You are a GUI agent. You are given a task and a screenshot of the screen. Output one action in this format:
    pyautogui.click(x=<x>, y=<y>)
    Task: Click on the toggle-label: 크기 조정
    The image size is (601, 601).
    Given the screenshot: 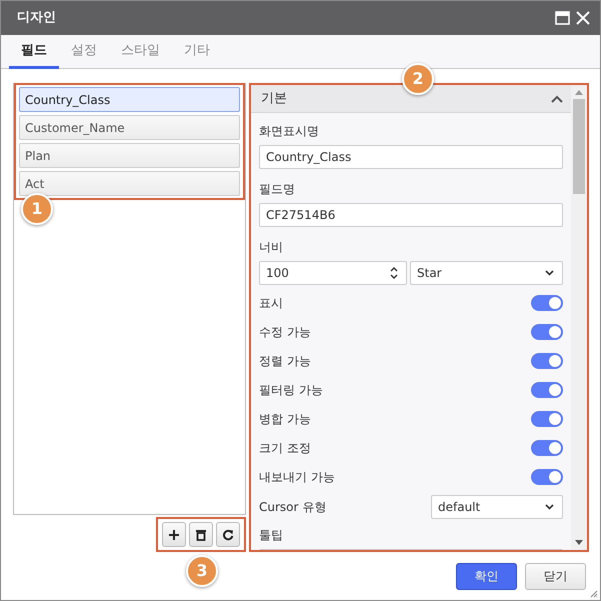 What is the action you would take?
    pyautogui.click(x=285, y=448)
    